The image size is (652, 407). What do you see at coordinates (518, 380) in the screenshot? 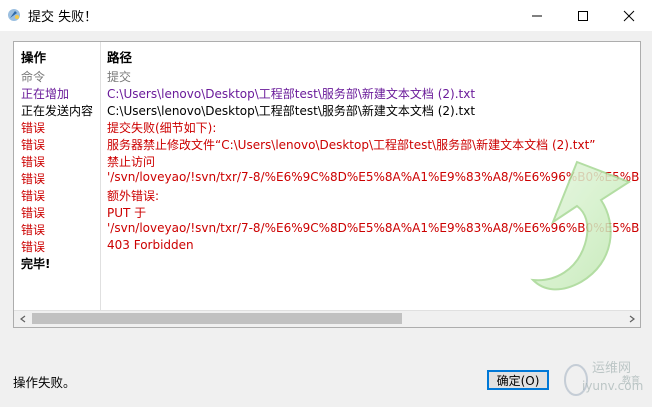
I see `ok-button: 确定(O)` at bounding box center [518, 380].